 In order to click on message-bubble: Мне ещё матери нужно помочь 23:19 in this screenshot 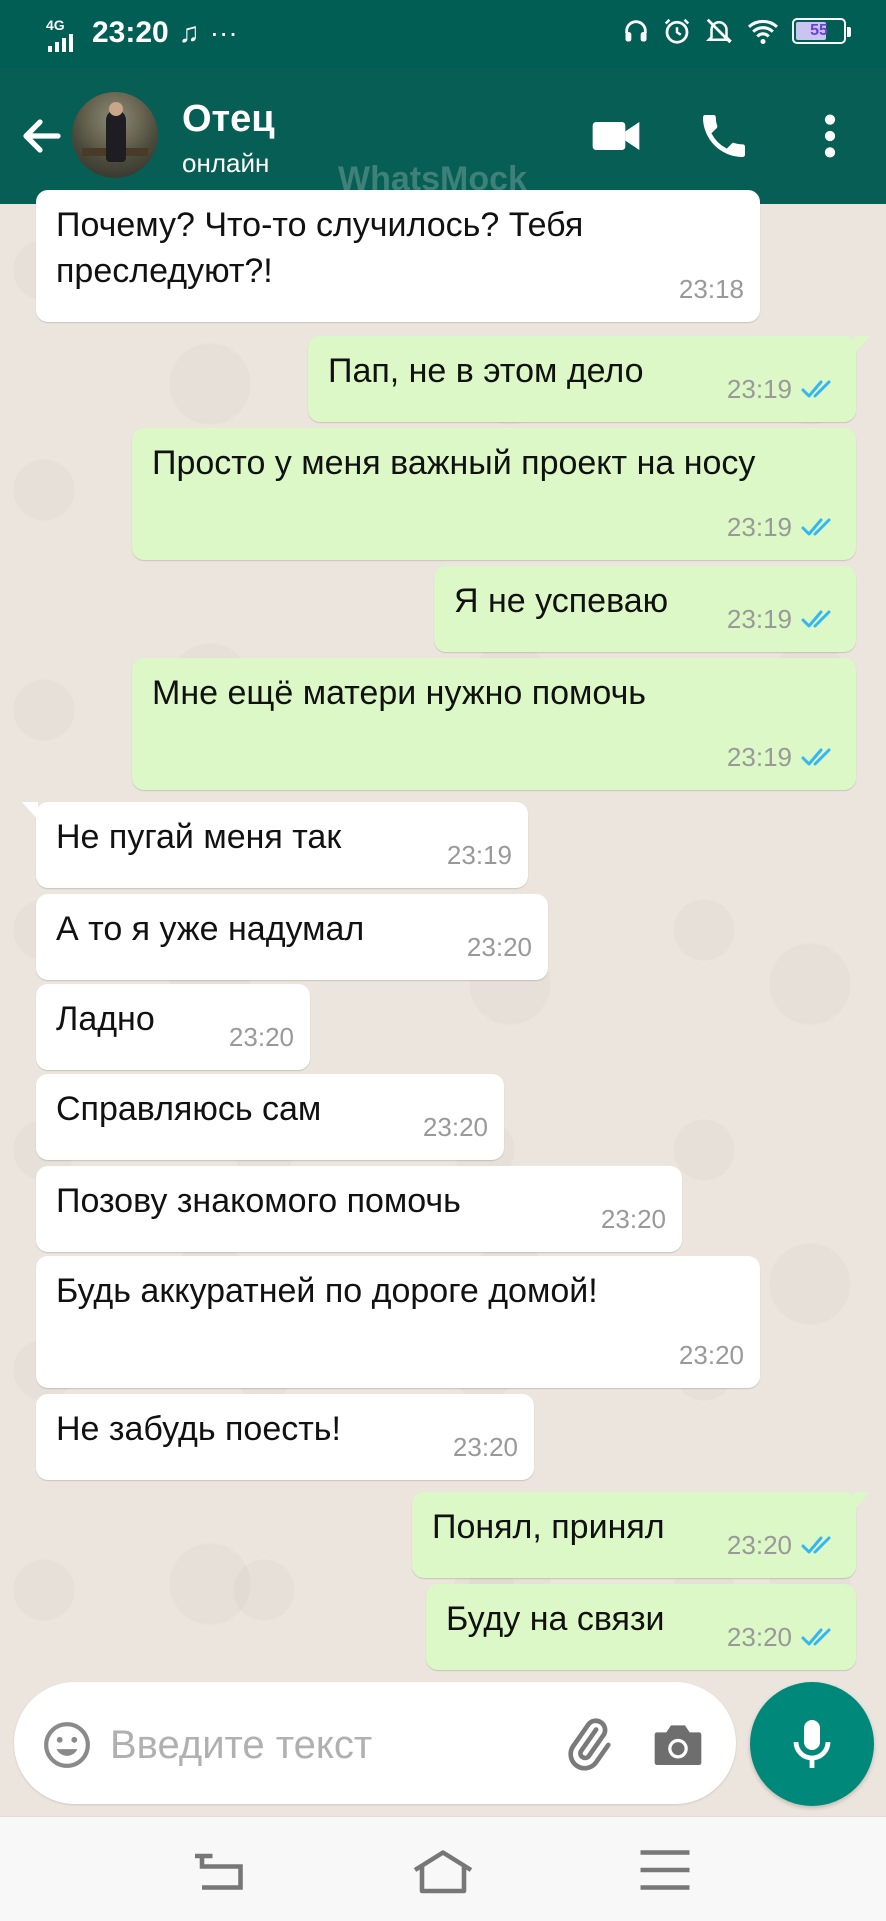, I will do `click(494, 724)`.